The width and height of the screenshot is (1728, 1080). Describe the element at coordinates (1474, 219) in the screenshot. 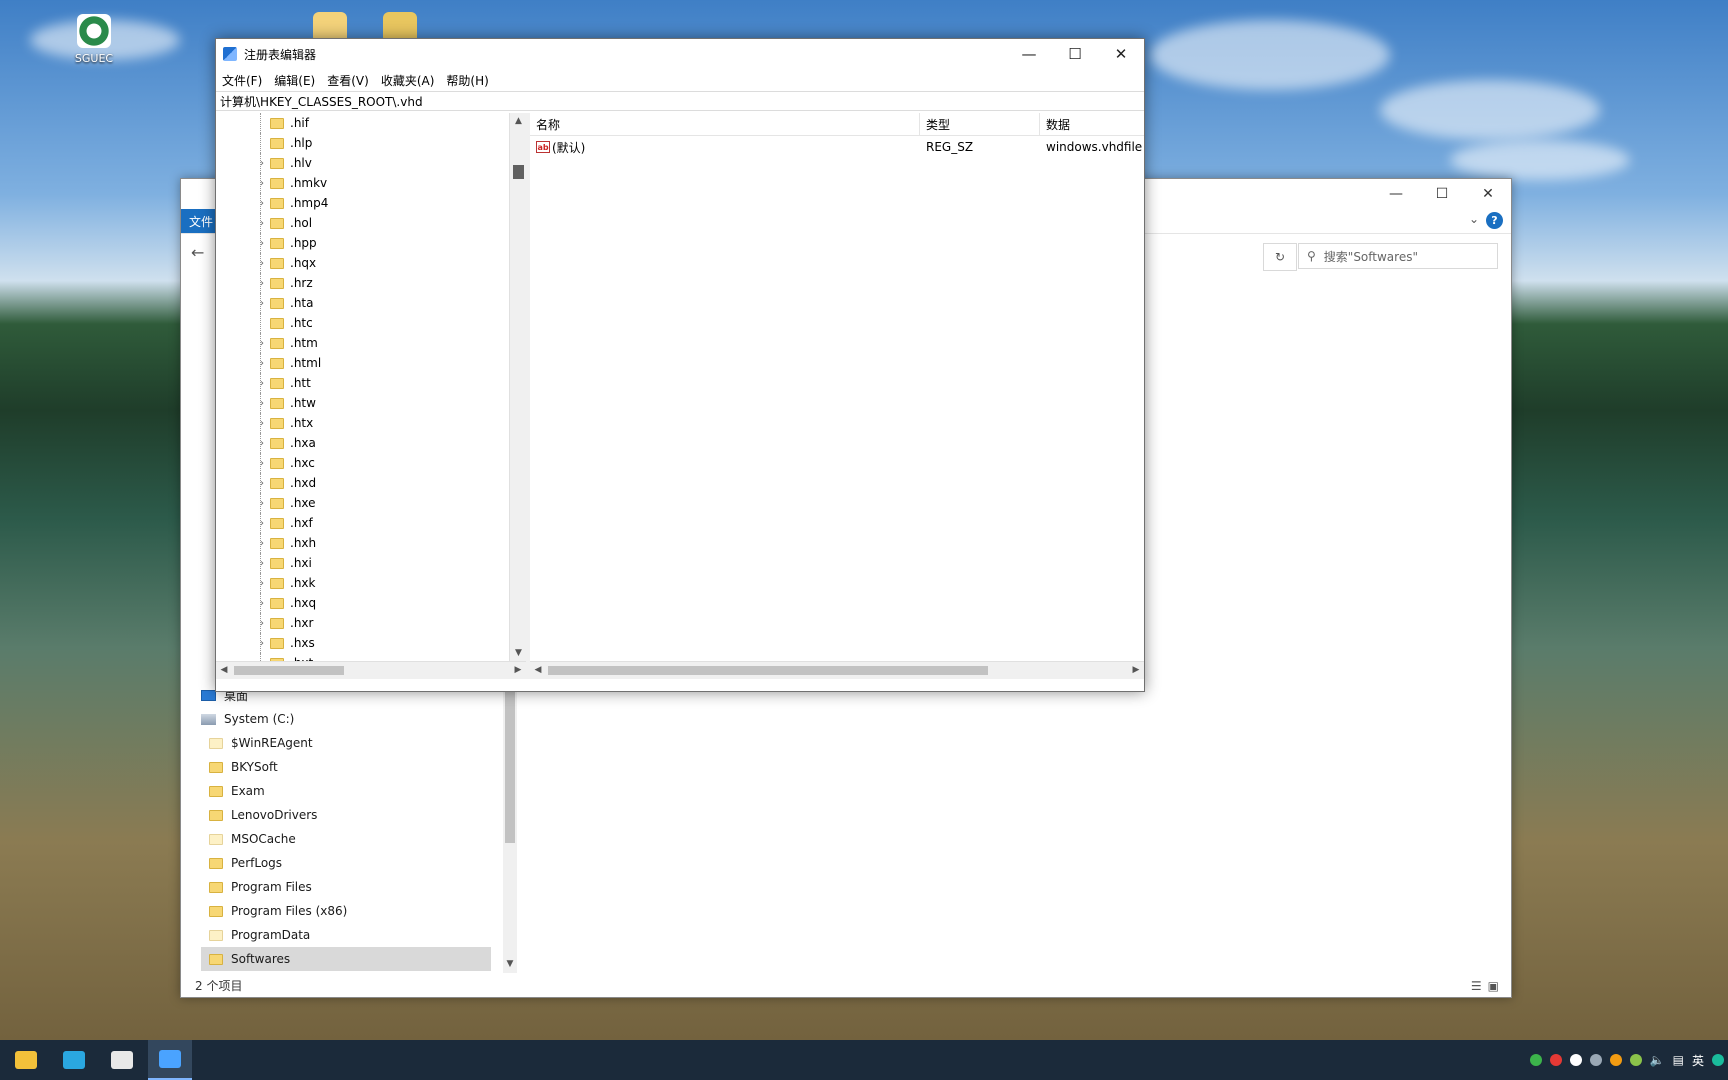

I see `chevron-down-icon: ⌄` at that location.